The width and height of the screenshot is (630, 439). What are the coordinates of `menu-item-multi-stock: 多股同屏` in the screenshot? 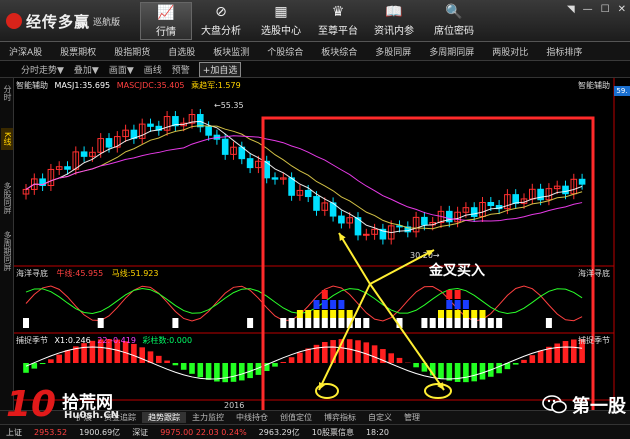 It's located at (393, 51).